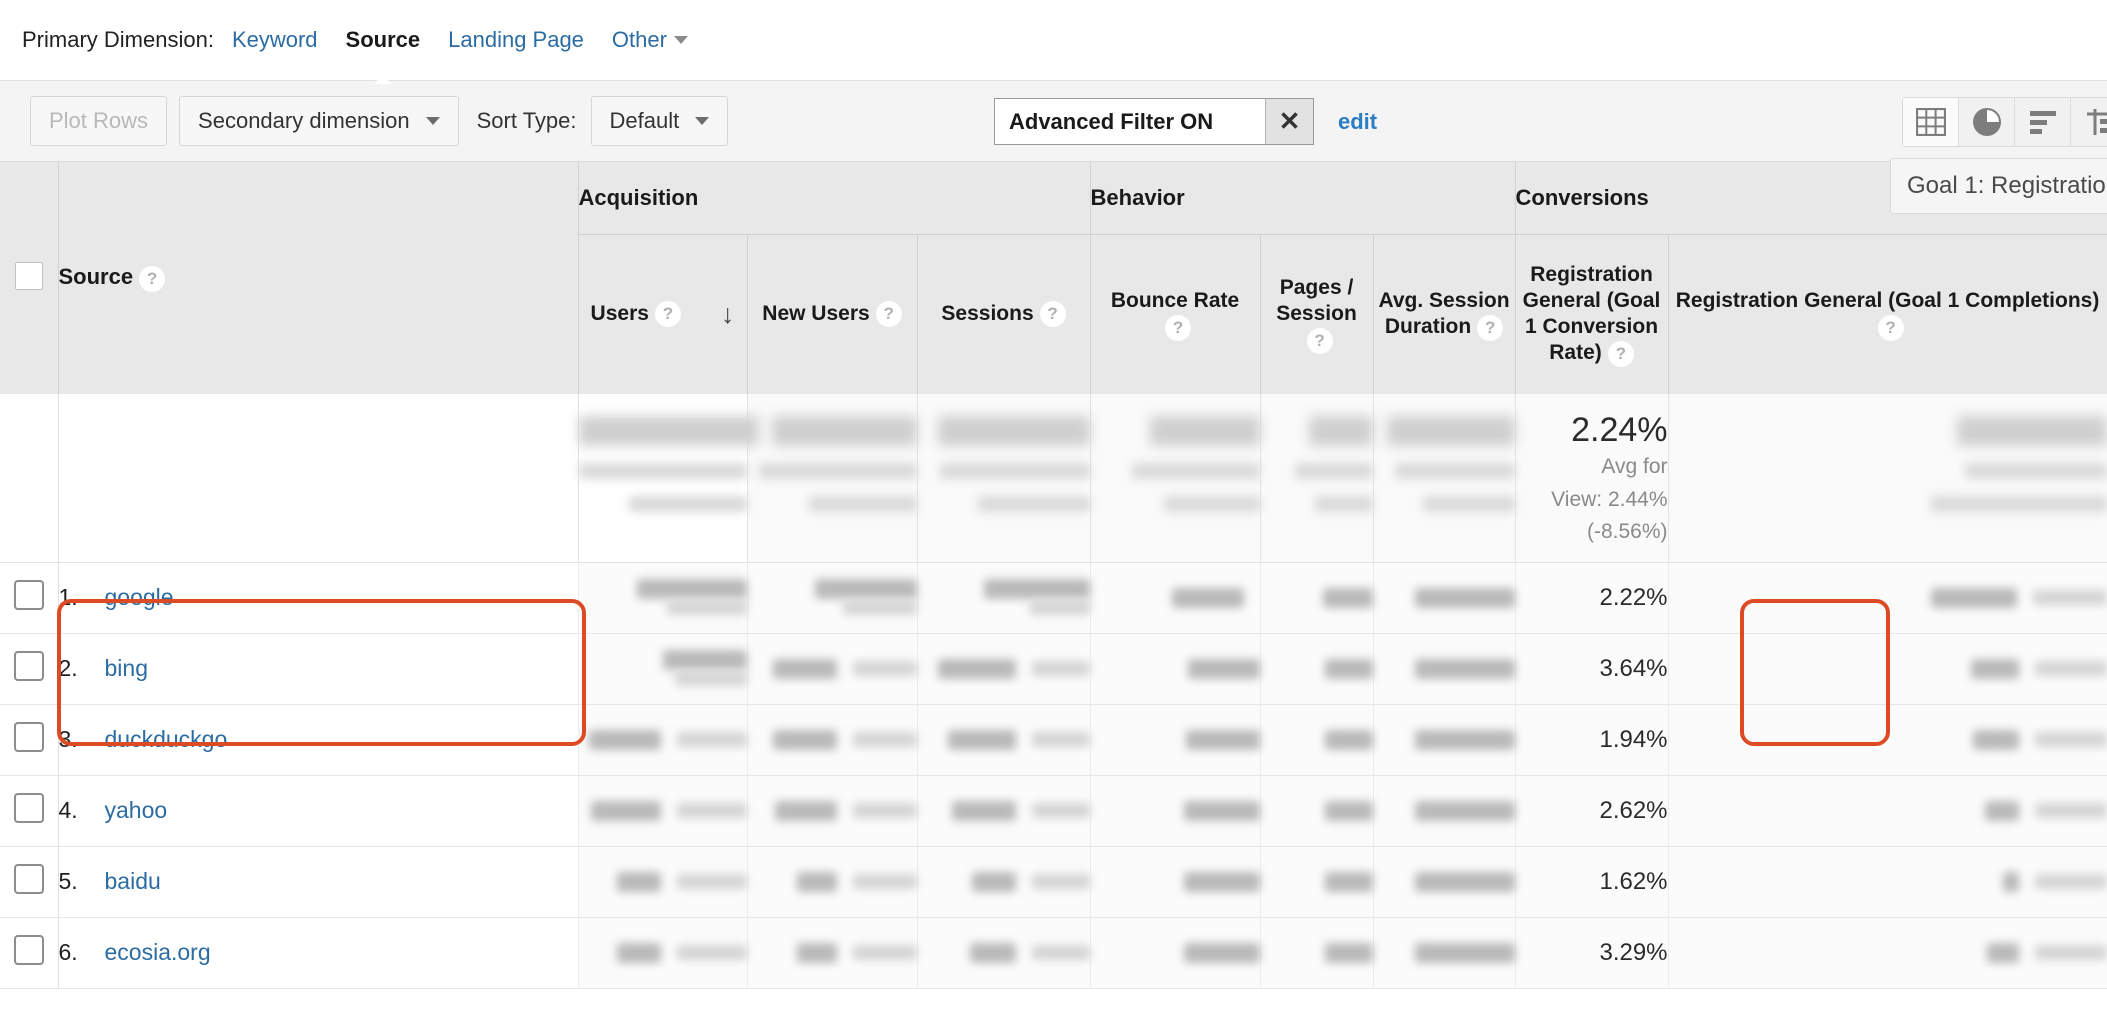 Image resolution: width=2107 pixels, height=1021 pixels. I want to click on row-bounce-rate-cell, so click(1175, 598).